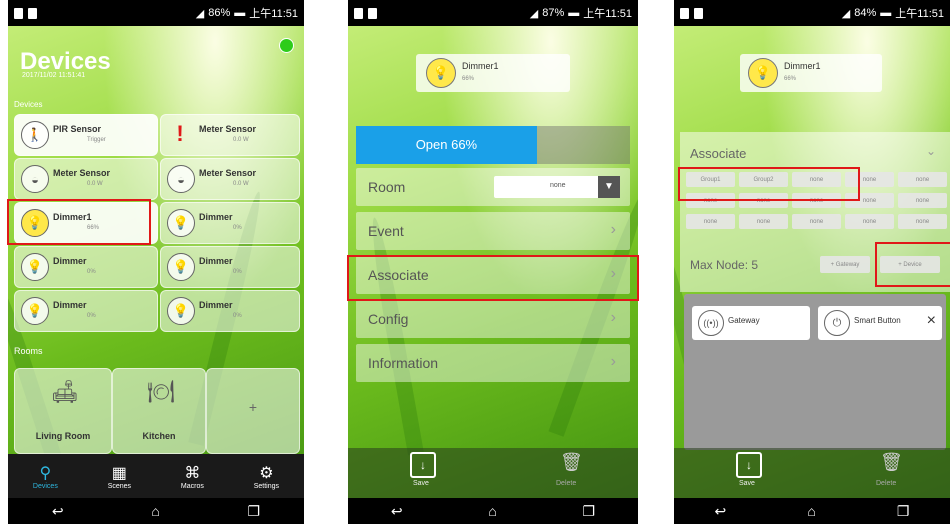 The height and width of the screenshot is (524, 950). What do you see at coordinates (180, 133) in the screenshot?
I see `alert-icon: !` at bounding box center [180, 133].